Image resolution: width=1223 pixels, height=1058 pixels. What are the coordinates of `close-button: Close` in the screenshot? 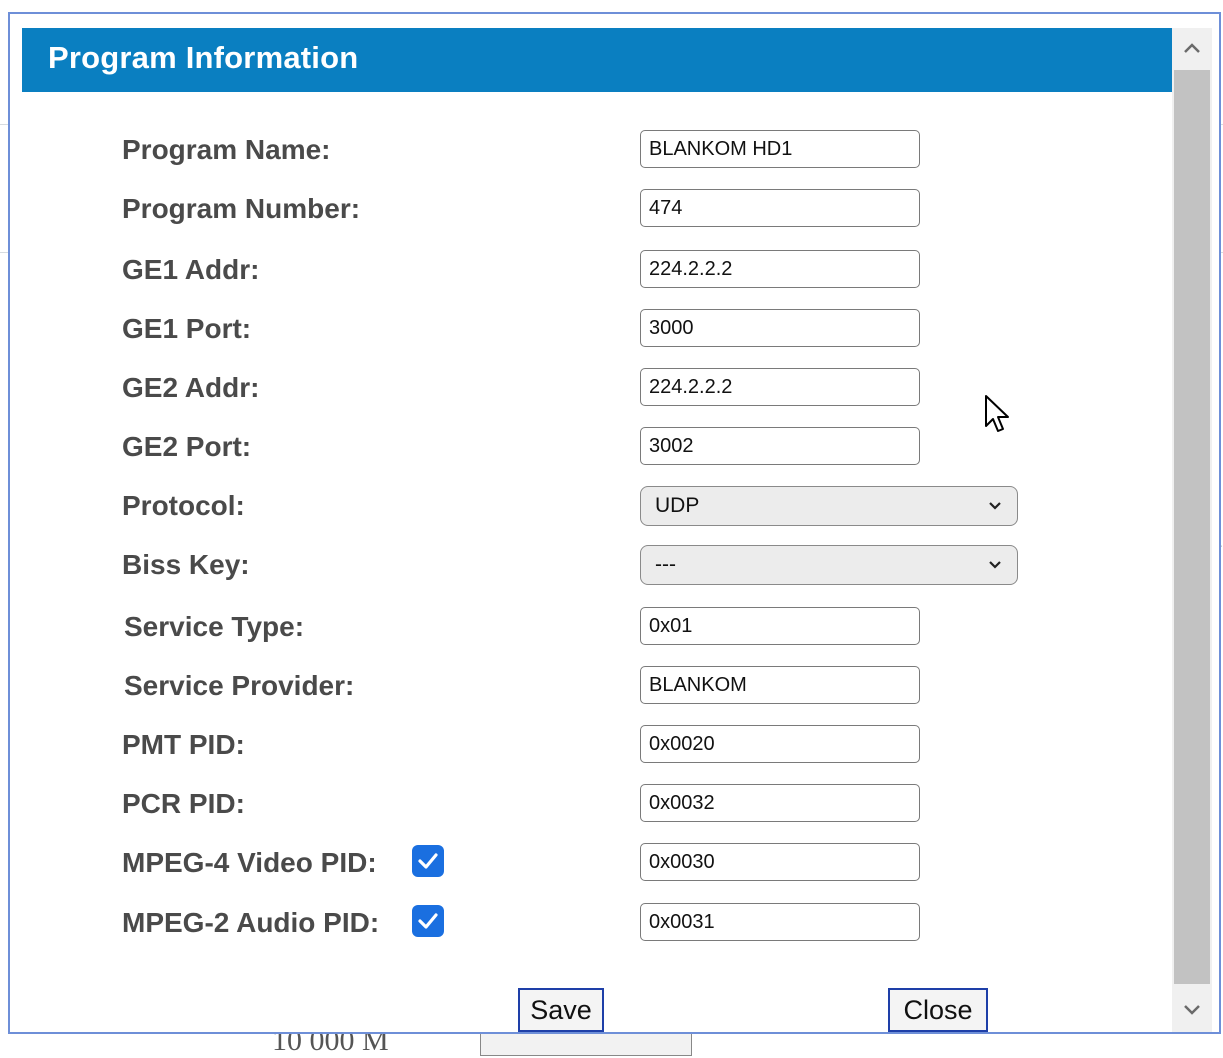 It's located at (938, 1010).